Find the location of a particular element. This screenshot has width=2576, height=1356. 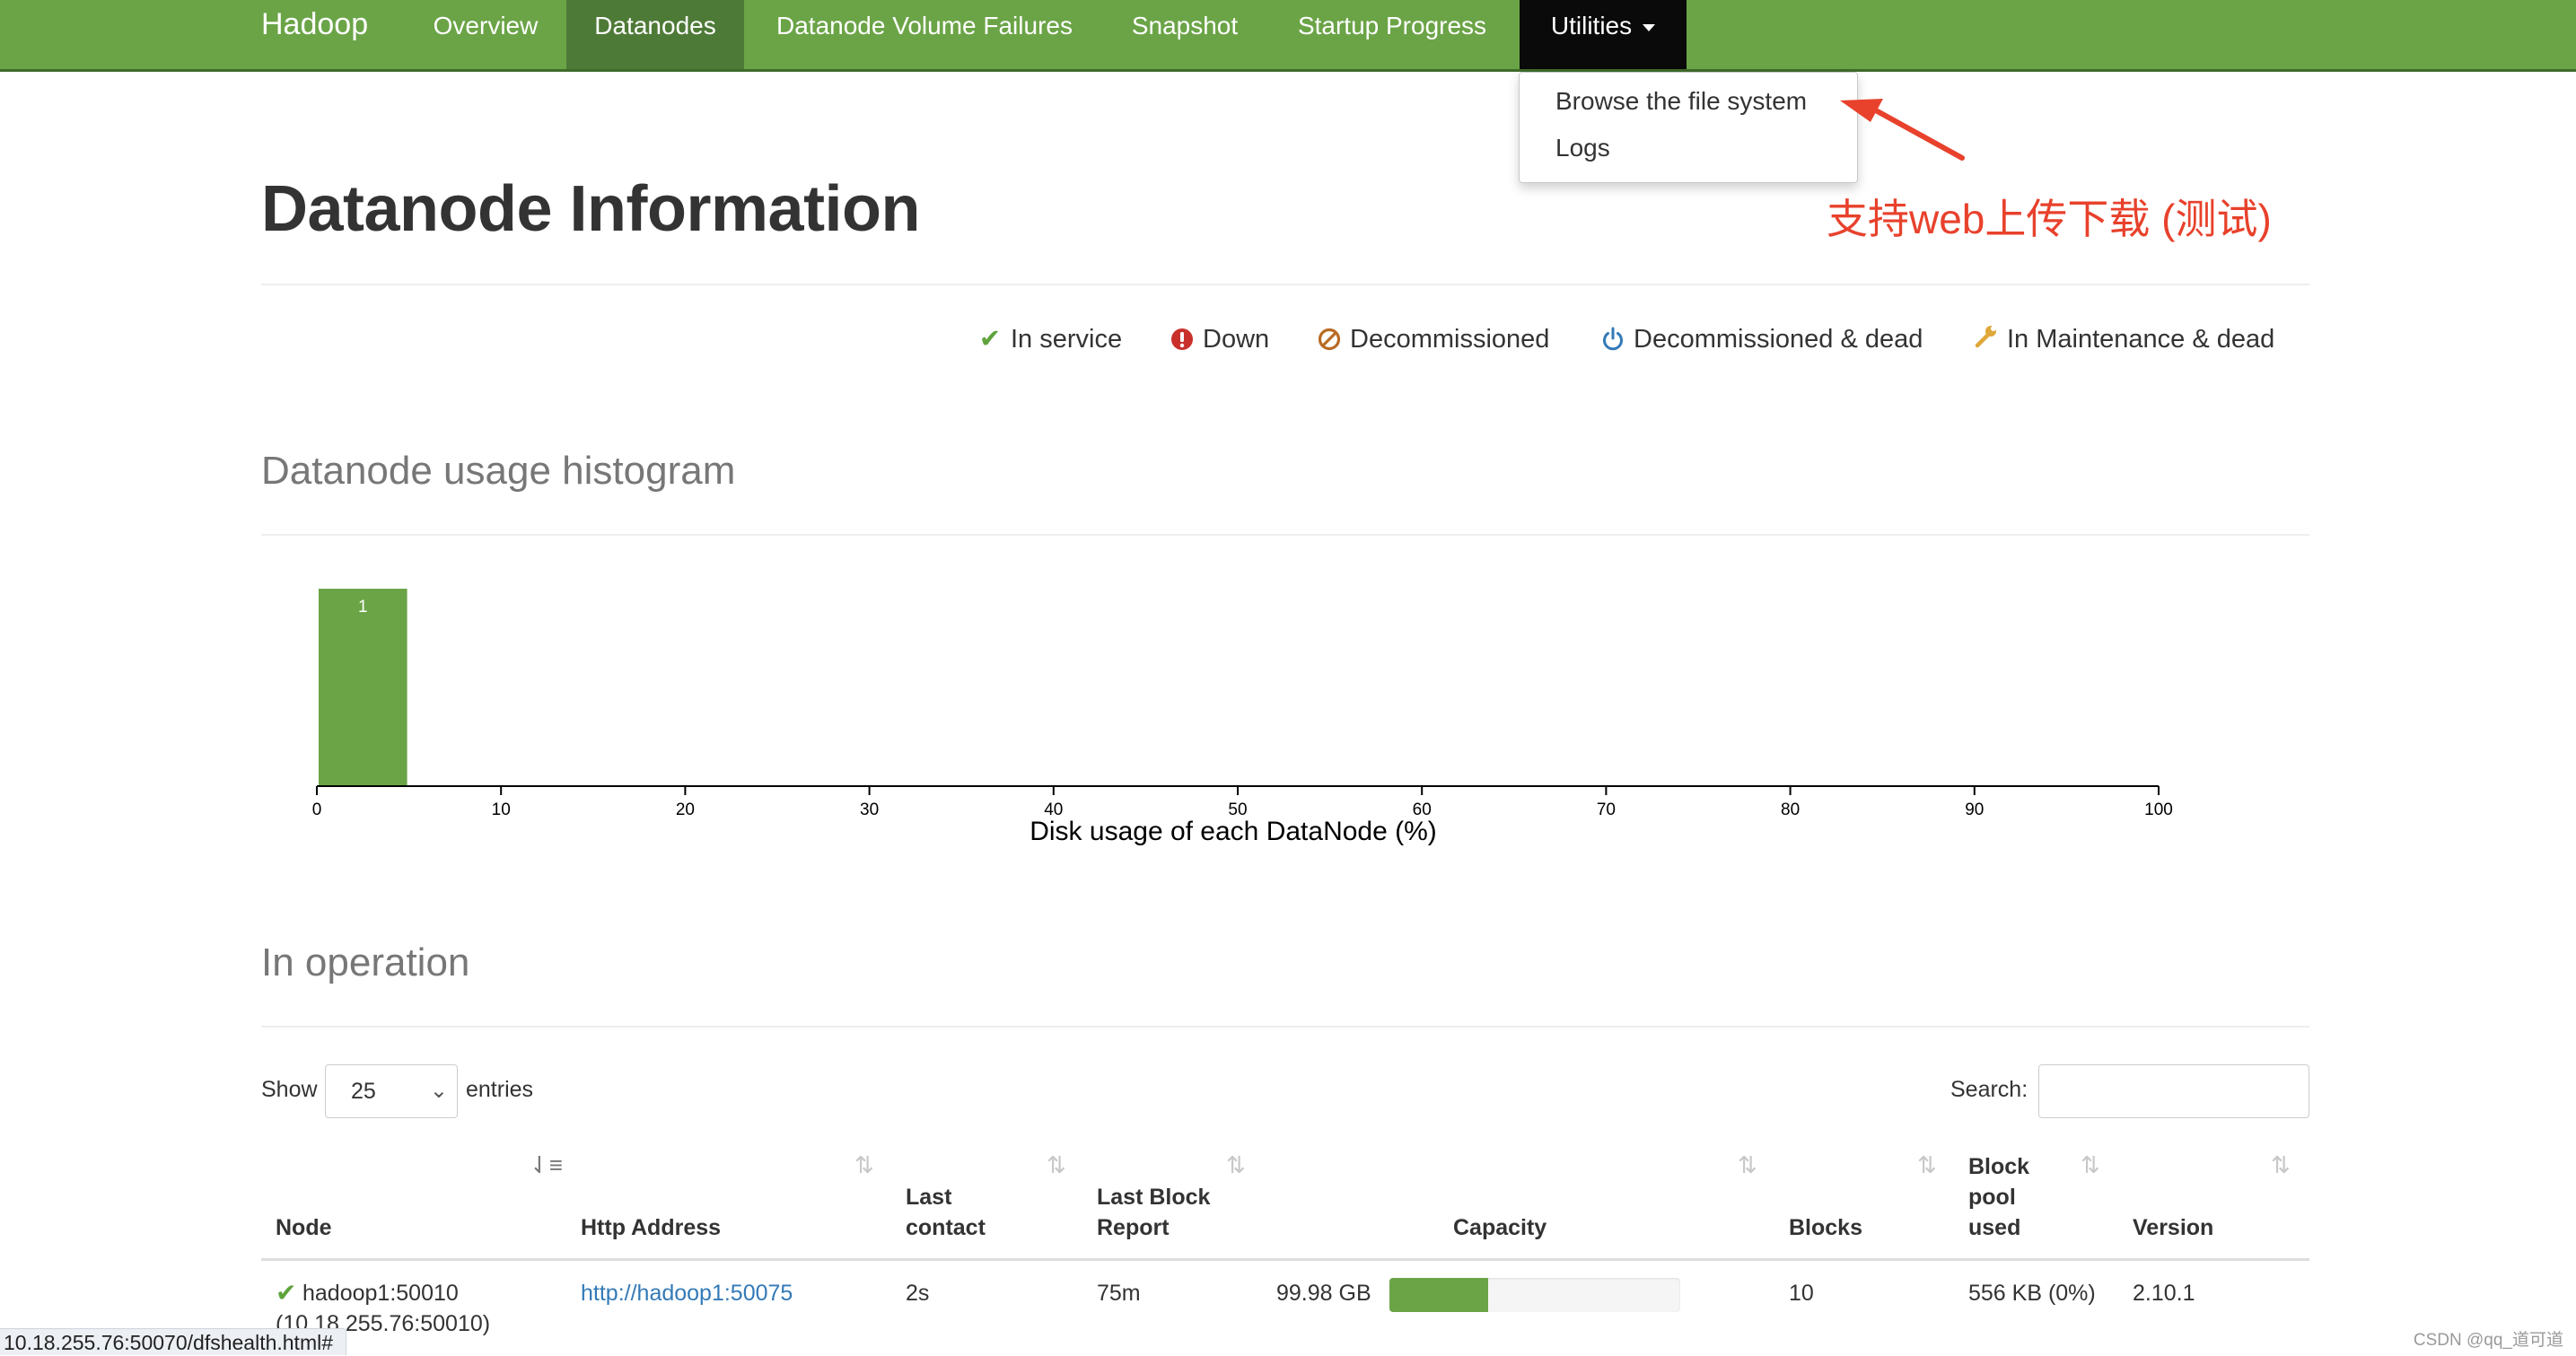

column-header-capacity: Capacity is located at coordinates (1499, 1227).